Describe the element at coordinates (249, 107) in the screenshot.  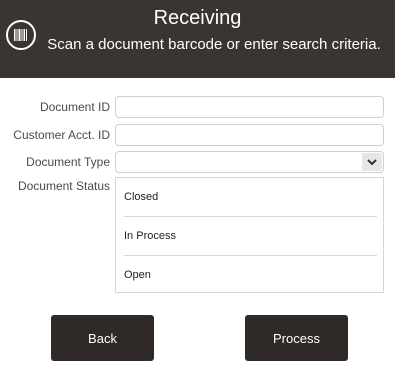
I see `document-id-field` at that location.